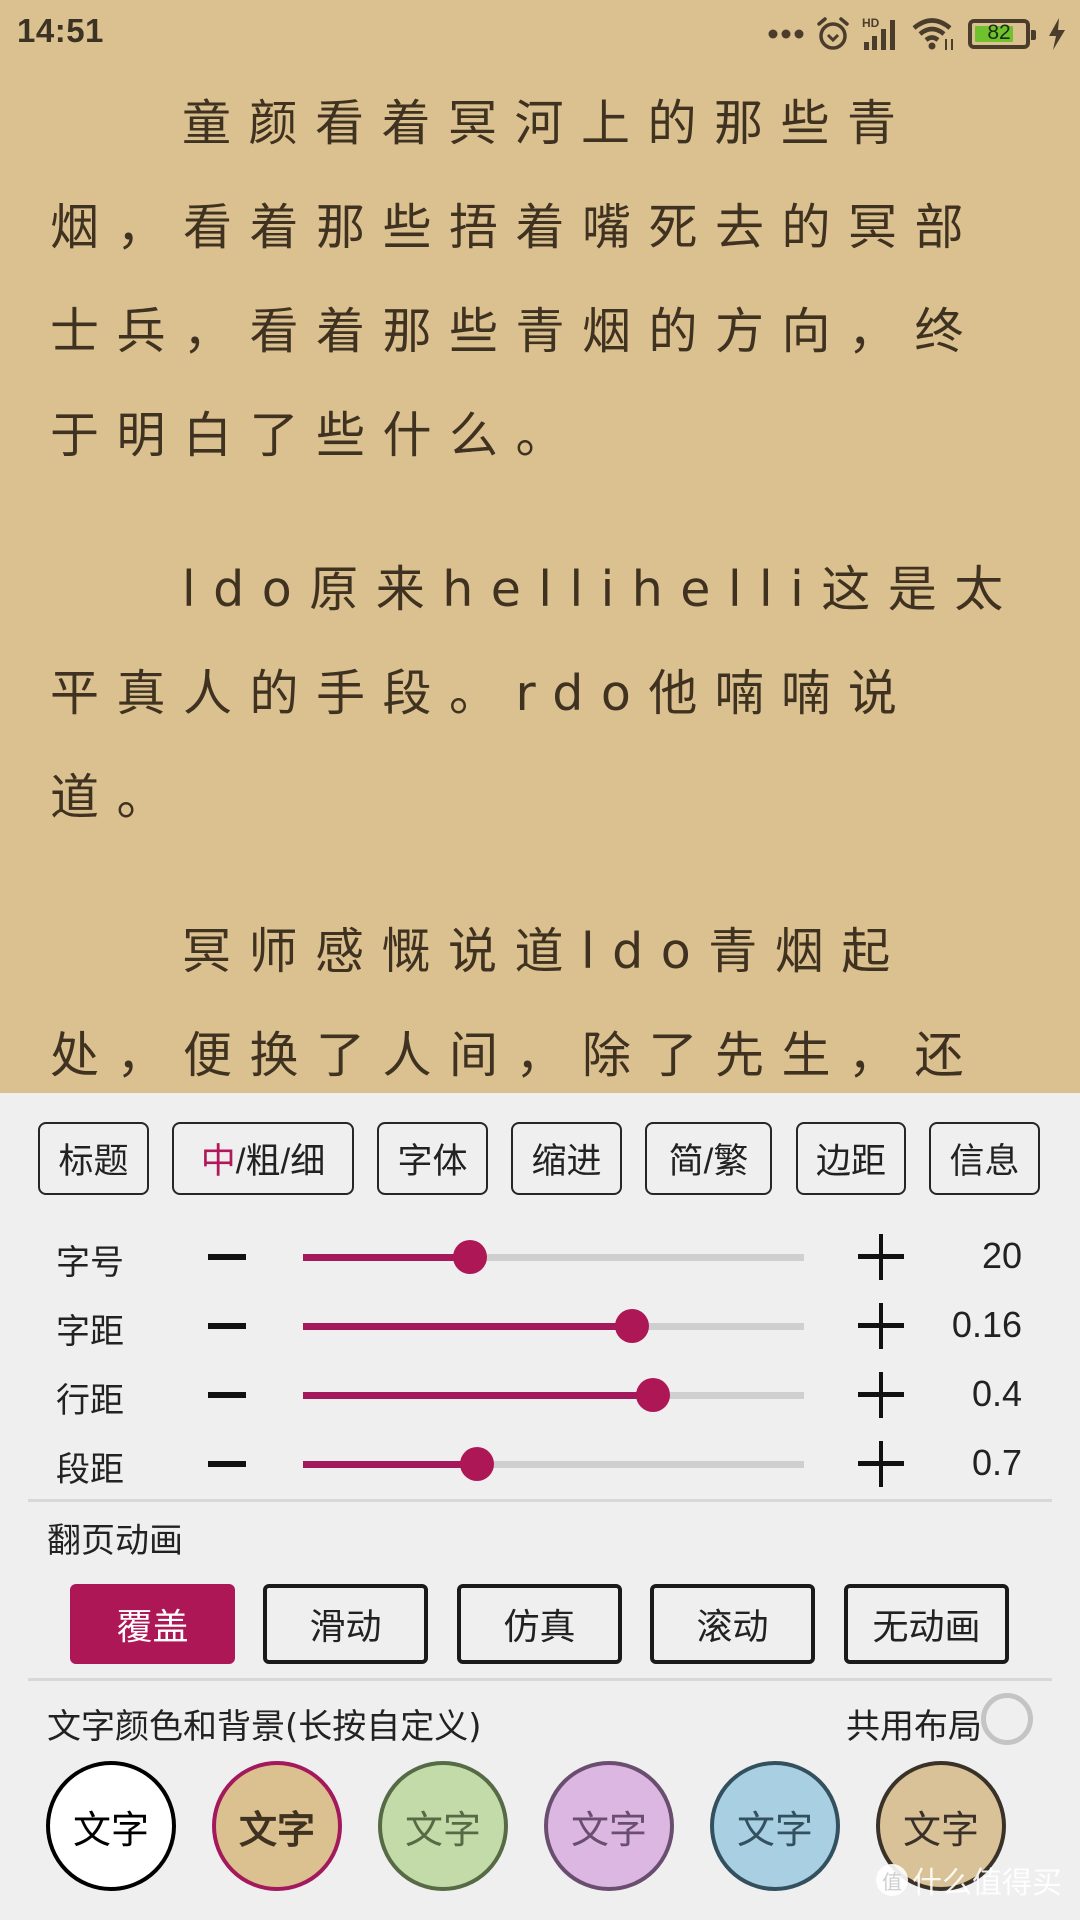 The height and width of the screenshot is (1920, 1080). Describe the element at coordinates (986, 1324) in the screenshot. I see `letter-spacing-value: 0.16` at that location.